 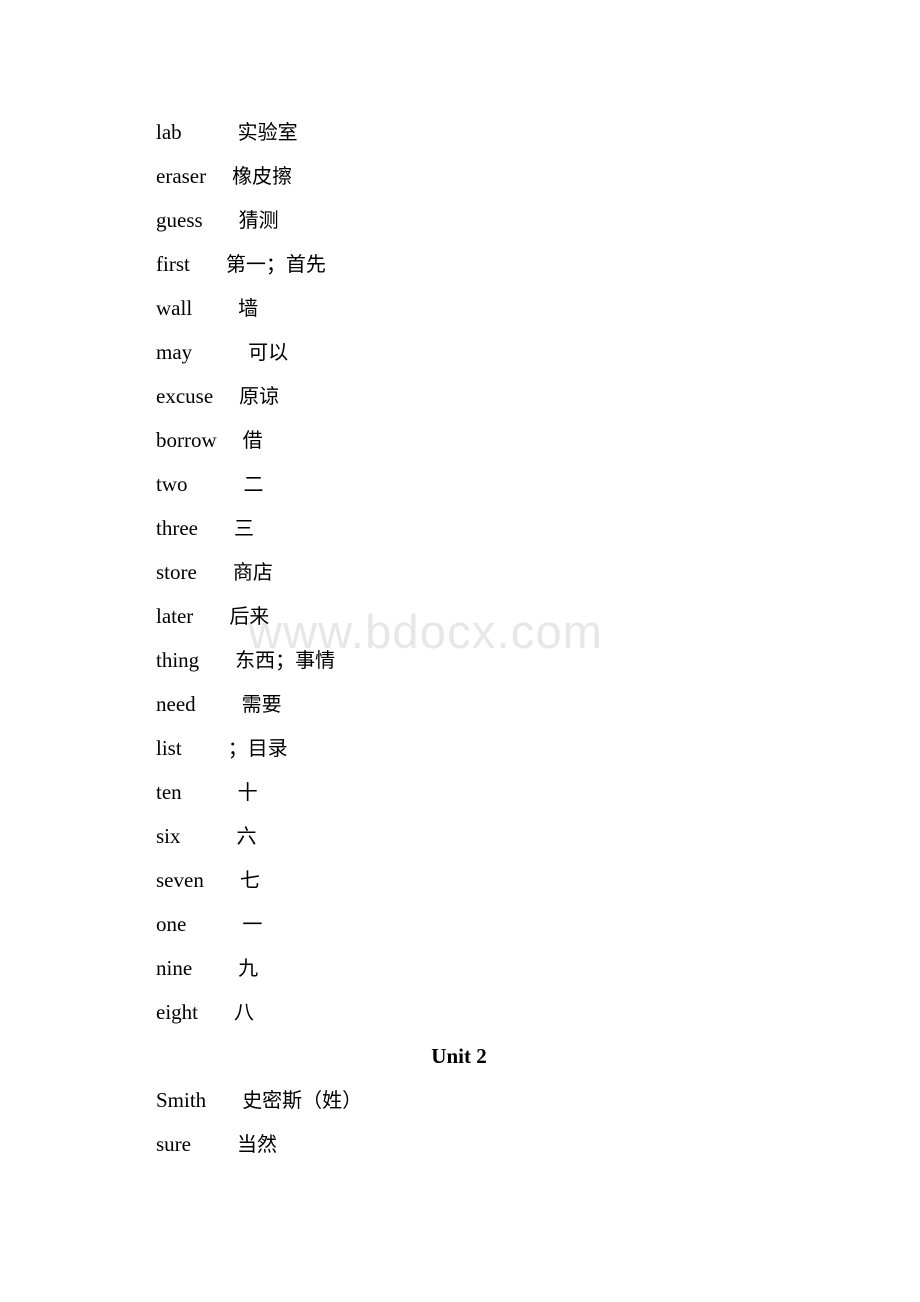 I want to click on vocabulary-entry: two 二, so click(x=460, y=484).